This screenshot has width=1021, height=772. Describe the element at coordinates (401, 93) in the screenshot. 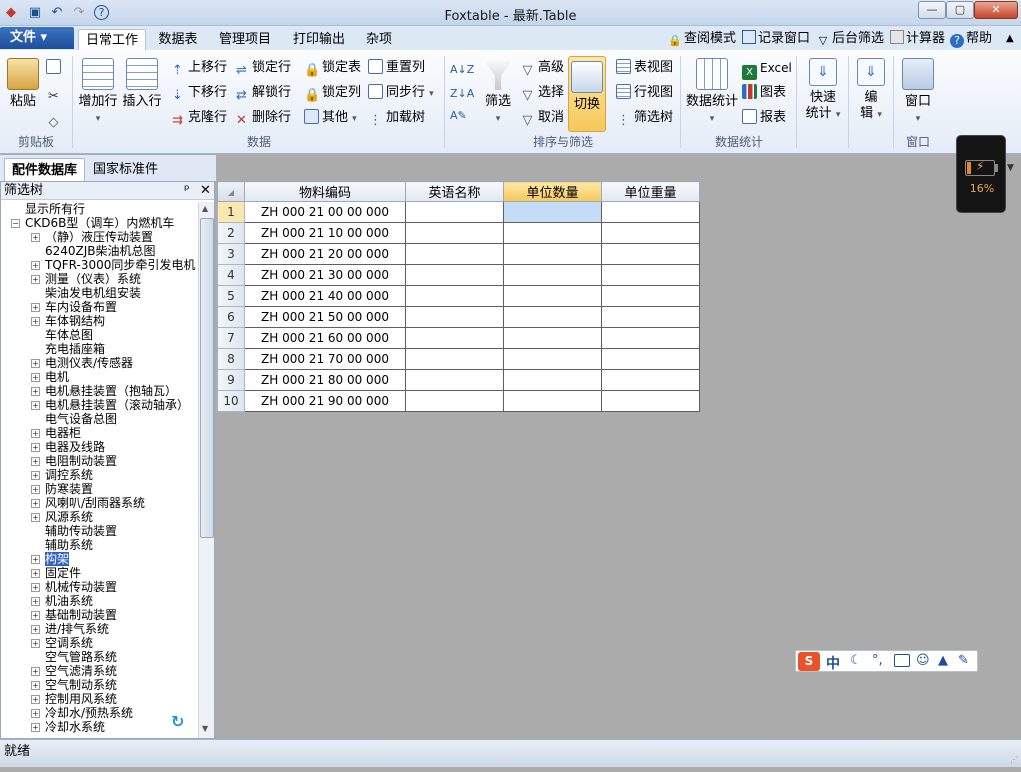

I see `sync-row-button: 同步行 ▾` at that location.